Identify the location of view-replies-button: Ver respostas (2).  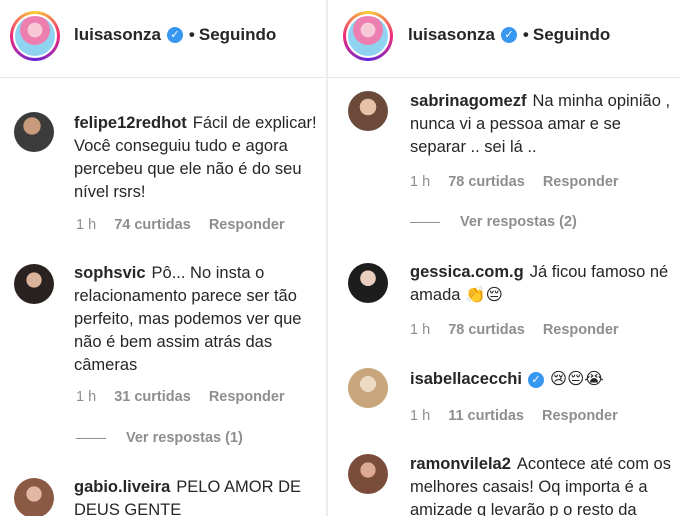
(493, 222).